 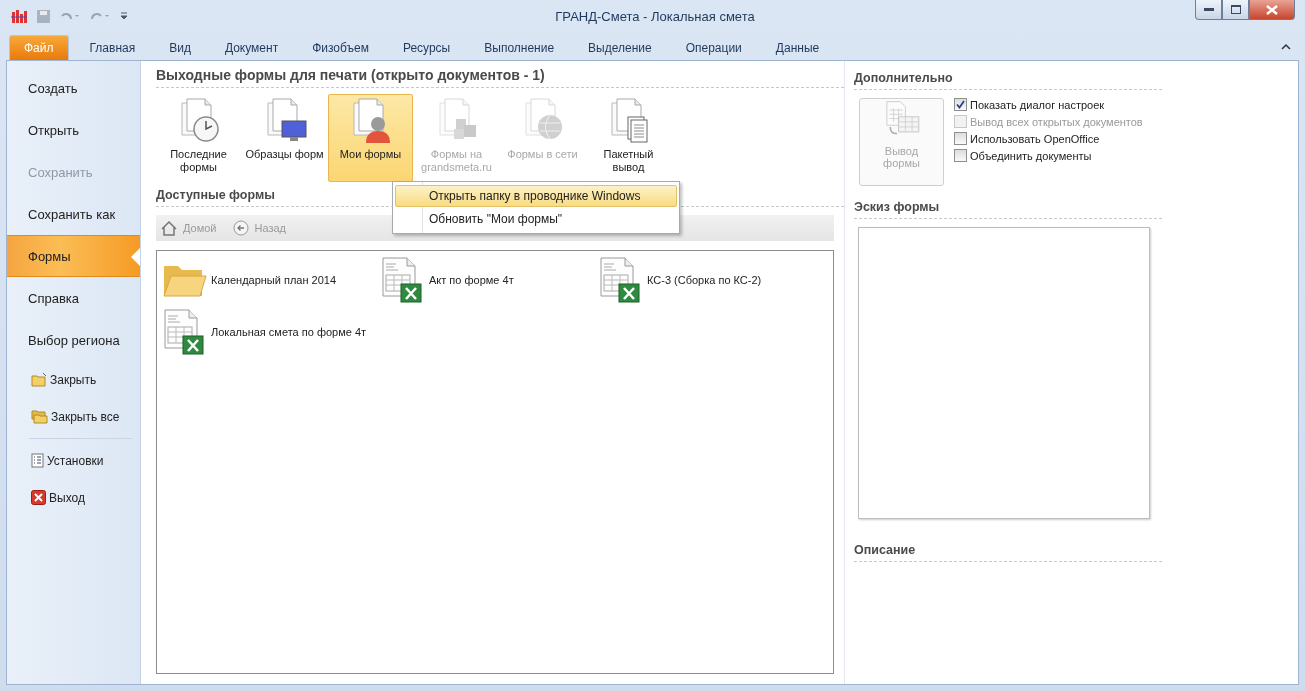 I want to click on file-name: Календарный план 2014, so click(x=274, y=280).